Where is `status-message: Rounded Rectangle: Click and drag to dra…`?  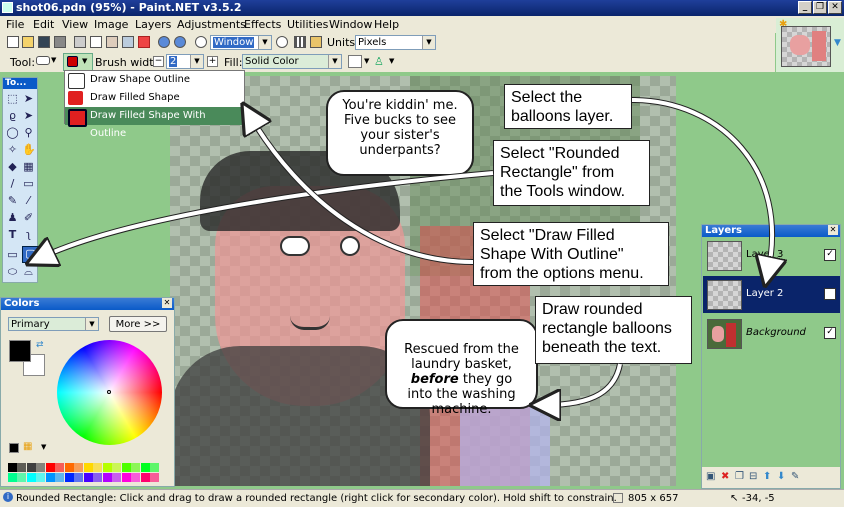
status-message: Rounded Rectangle: Click and drag to dra… is located at coordinates (316, 498).